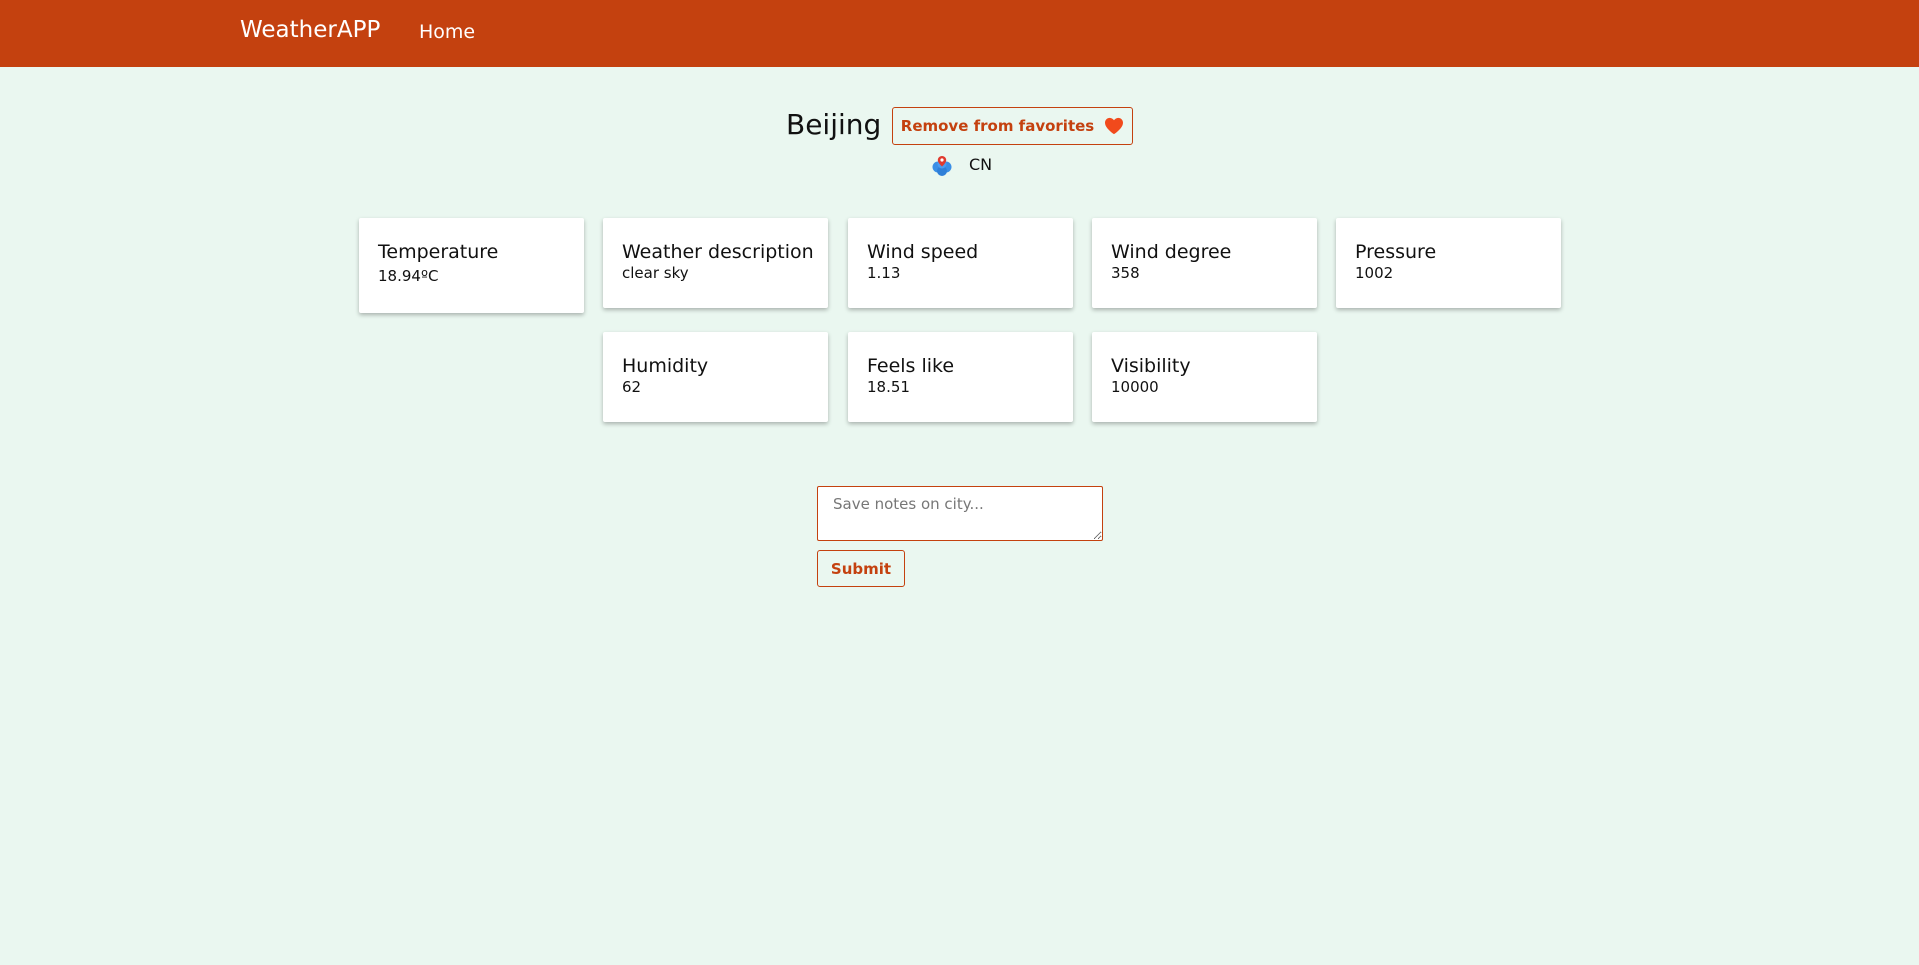 Image resolution: width=1919 pixels, height=965 pixels. What do you see at coordinates (960, 377) in the screenshot?
I see `feels-like-card: Feels like 18.51` at bounding box center [960, 377].